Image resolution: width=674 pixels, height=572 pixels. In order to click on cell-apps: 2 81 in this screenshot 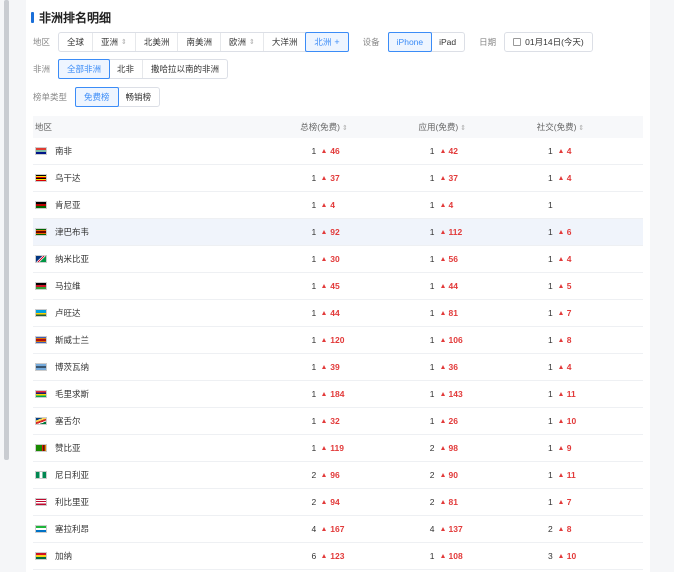, I will do `click(472, 502)`.